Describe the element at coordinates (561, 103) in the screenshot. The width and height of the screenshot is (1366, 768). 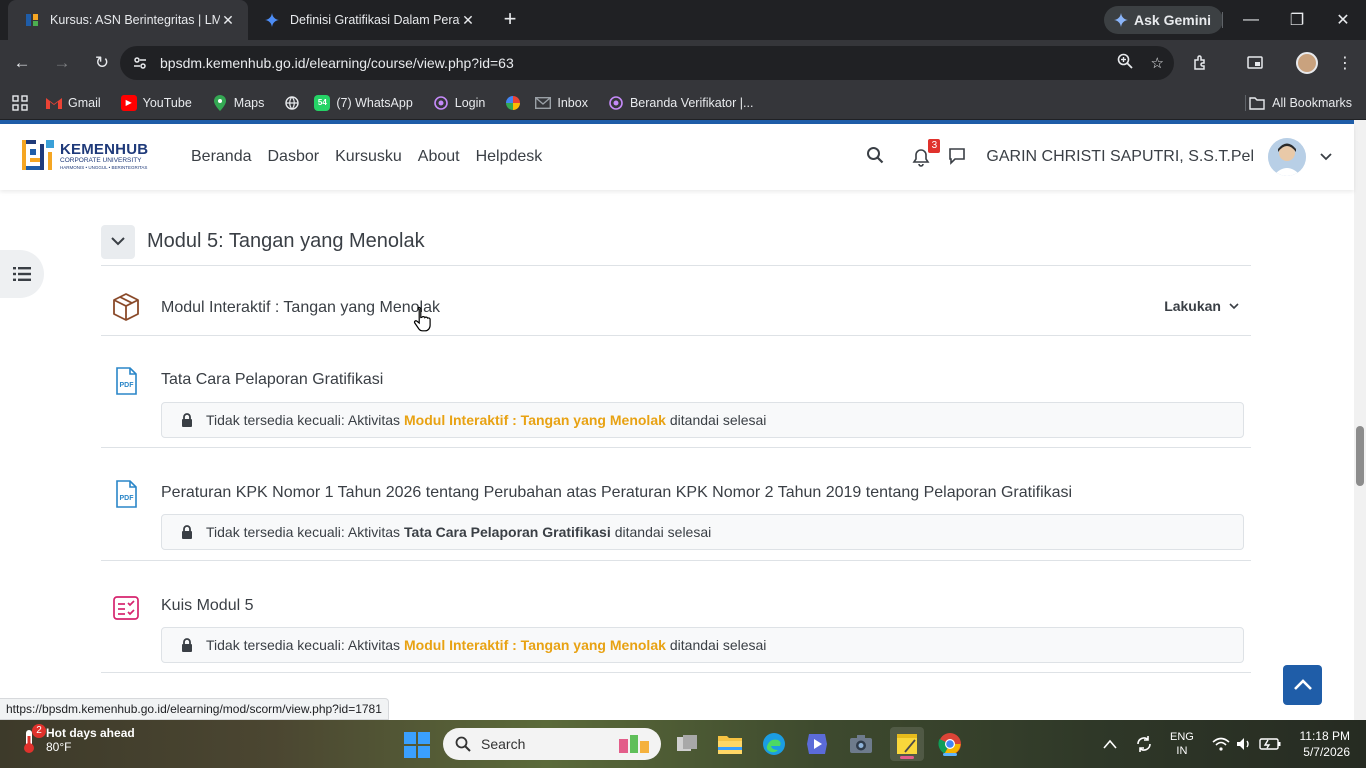
I see `bookmark-inbox: Inbox` at that location.